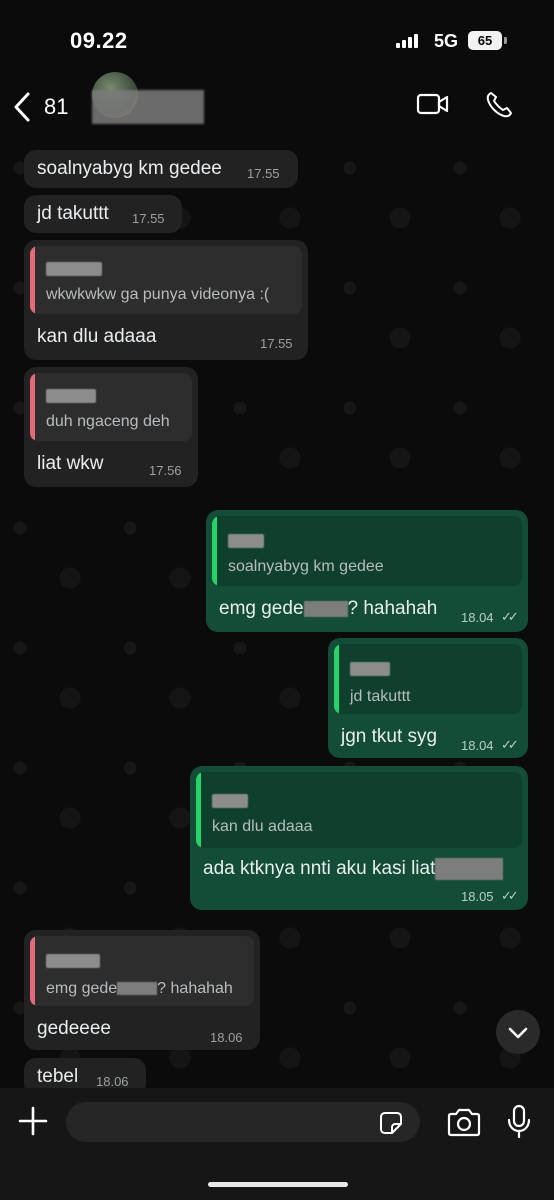 This screenshot has height=1200, width=554. I want to click on message-text: tebel, so click(58, 1076).